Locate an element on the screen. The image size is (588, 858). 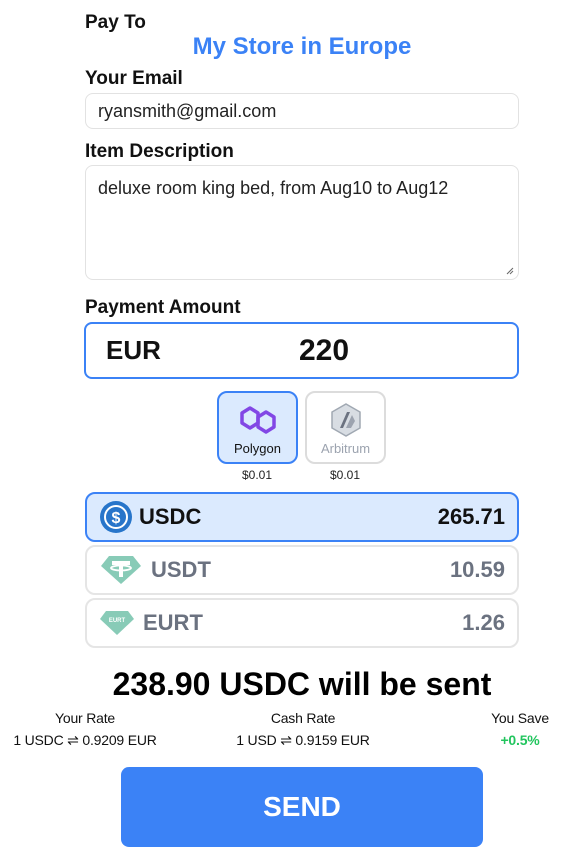
arbitrum-icon is located at coordinates (345, 420).